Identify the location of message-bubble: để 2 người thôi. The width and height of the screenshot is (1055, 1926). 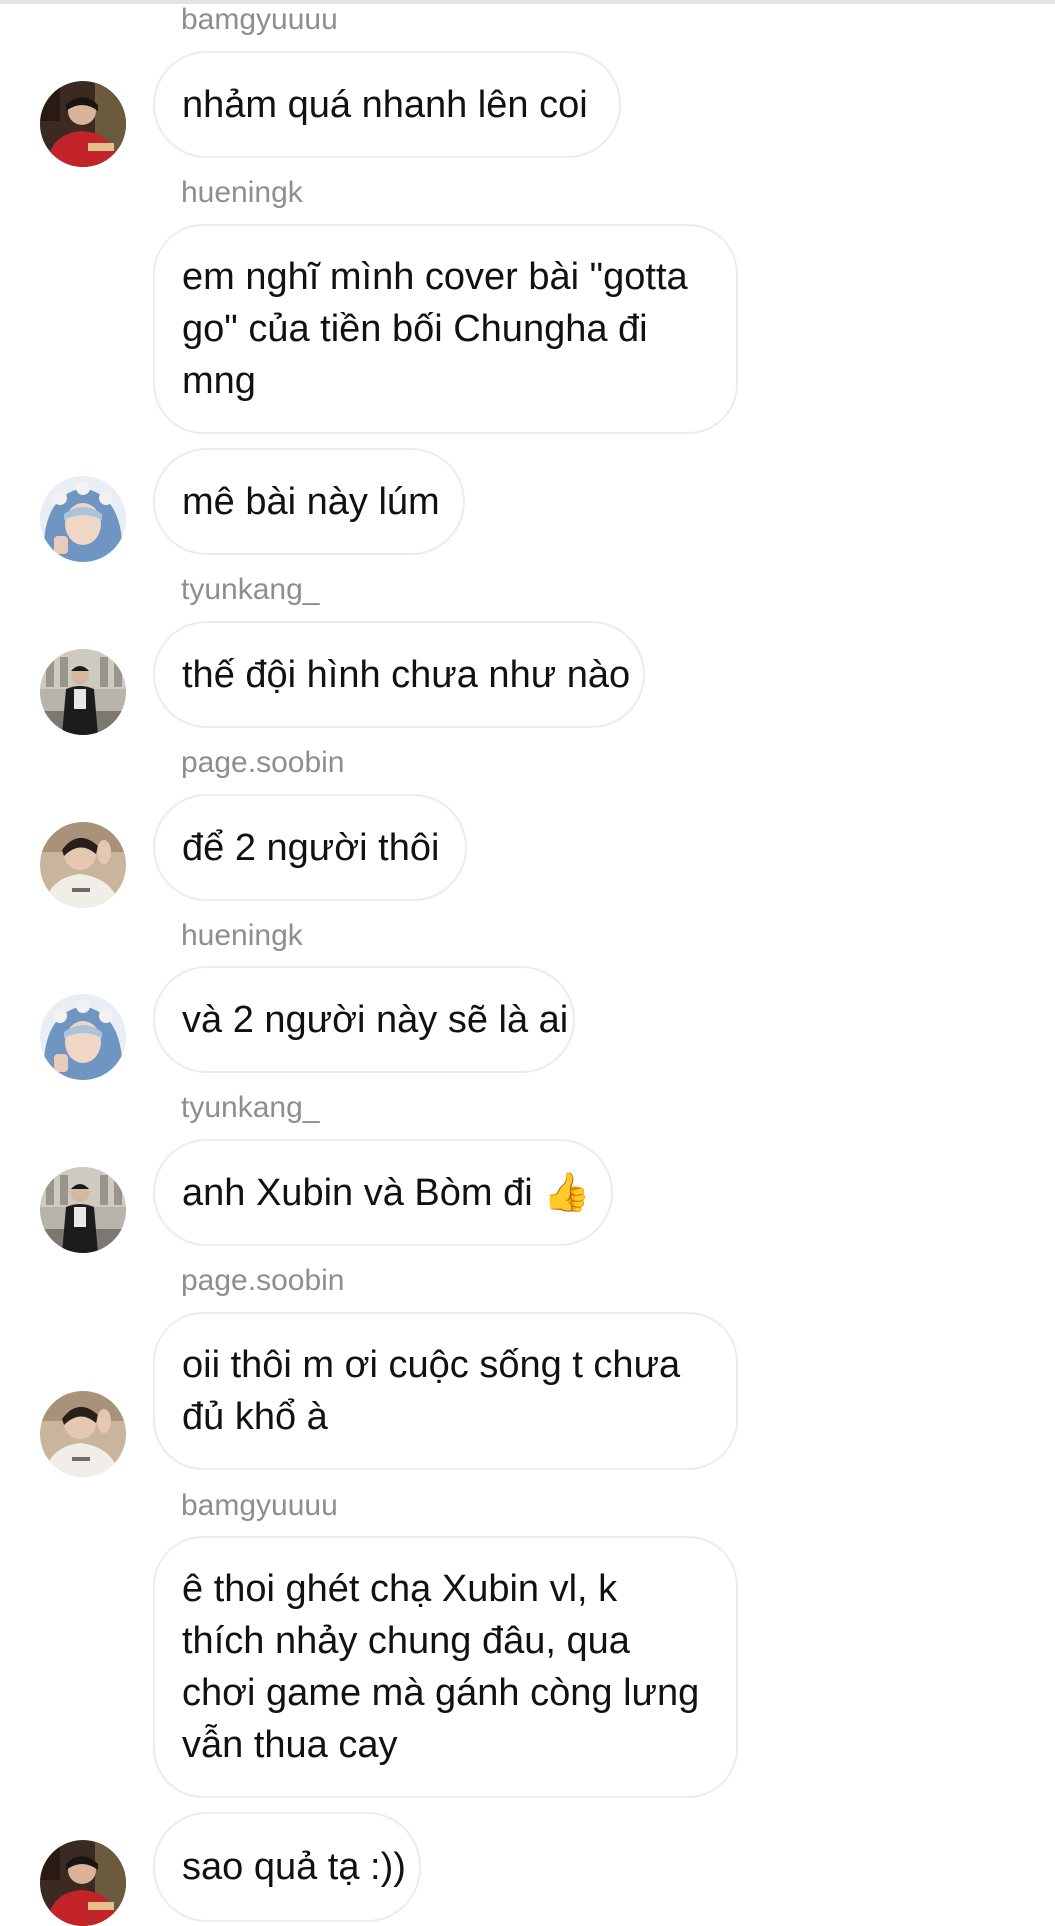
(310, 847).